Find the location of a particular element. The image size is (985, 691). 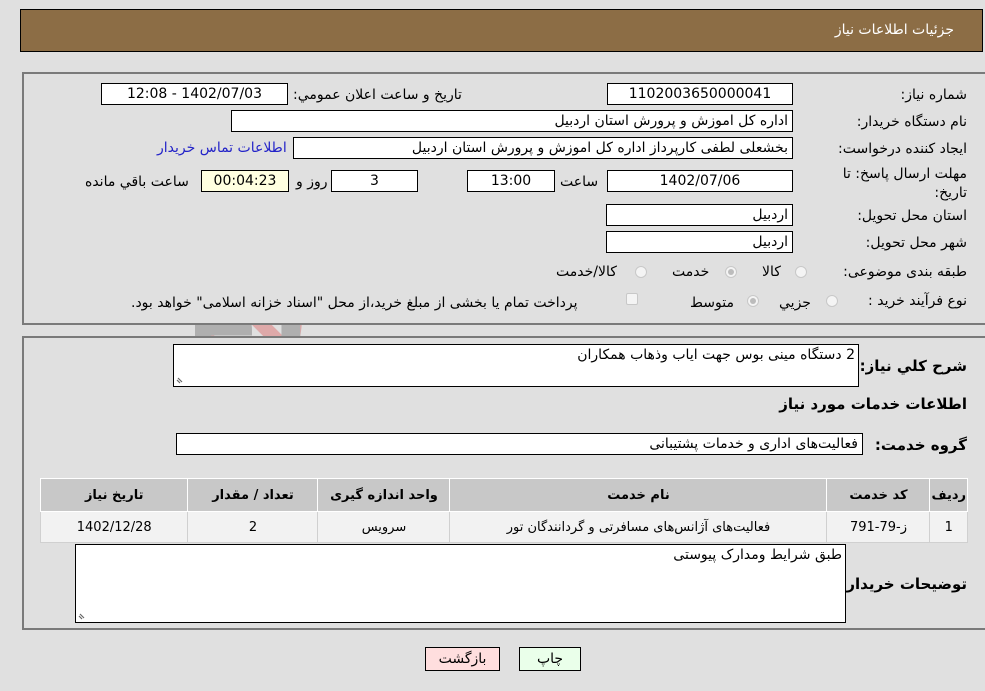

announce-label: تاریخ و ساعت اعلان عمومي: is located at coordinates (377, 95).